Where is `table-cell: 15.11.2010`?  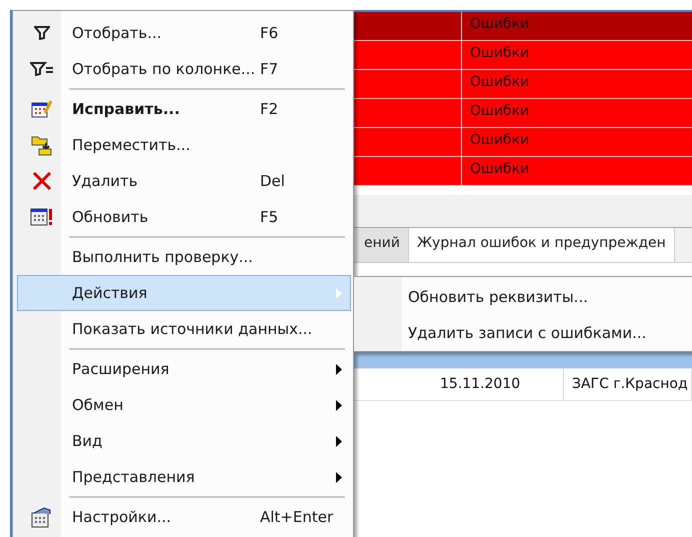
table-cell: 15.11.2010 is located at coordinates (498, 384).